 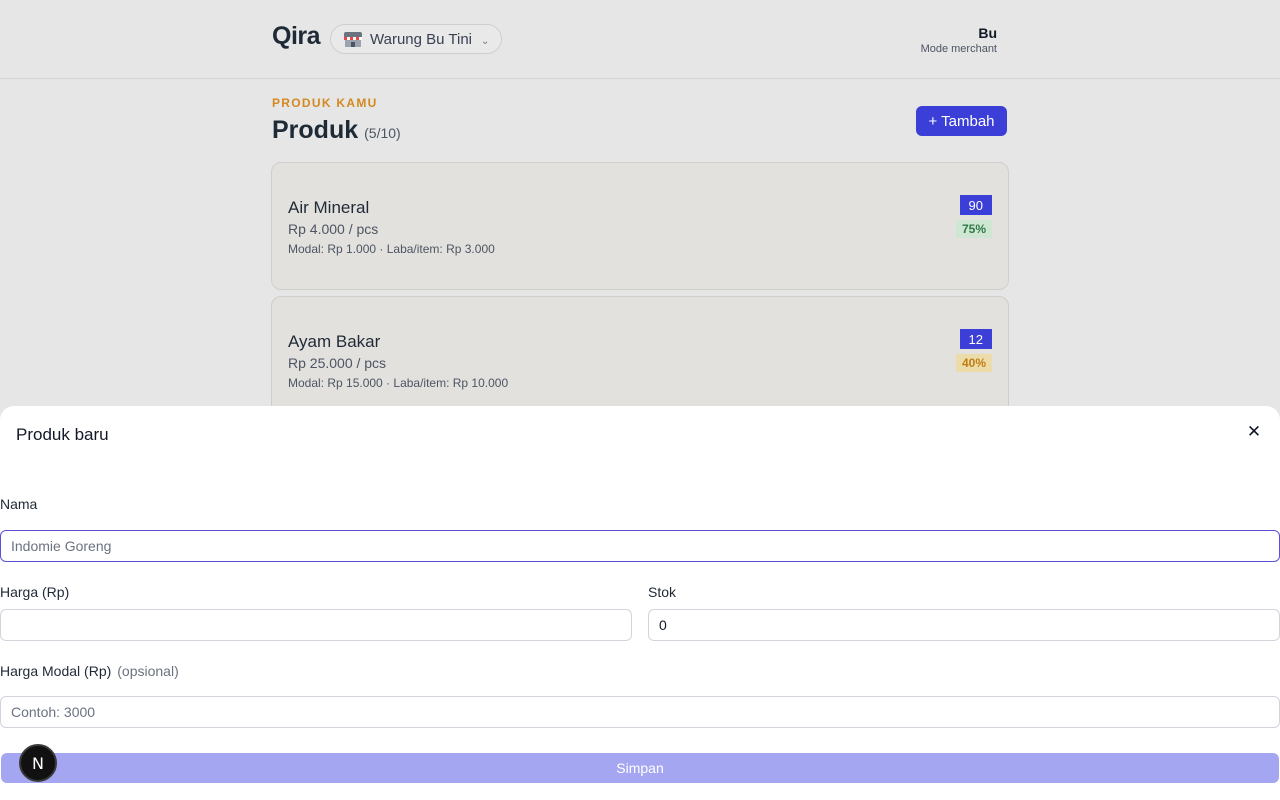 I want to click on app-header: Qira Warung Bu Tini ⌄ Bu Mode merchant, so click(x=640, y=39).